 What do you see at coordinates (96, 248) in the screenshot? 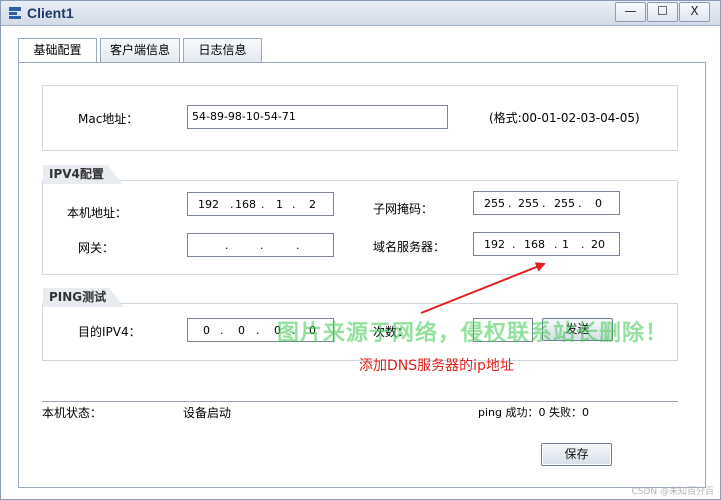
I see `gateway-label: 网关：` at bounding box center [96, 248].